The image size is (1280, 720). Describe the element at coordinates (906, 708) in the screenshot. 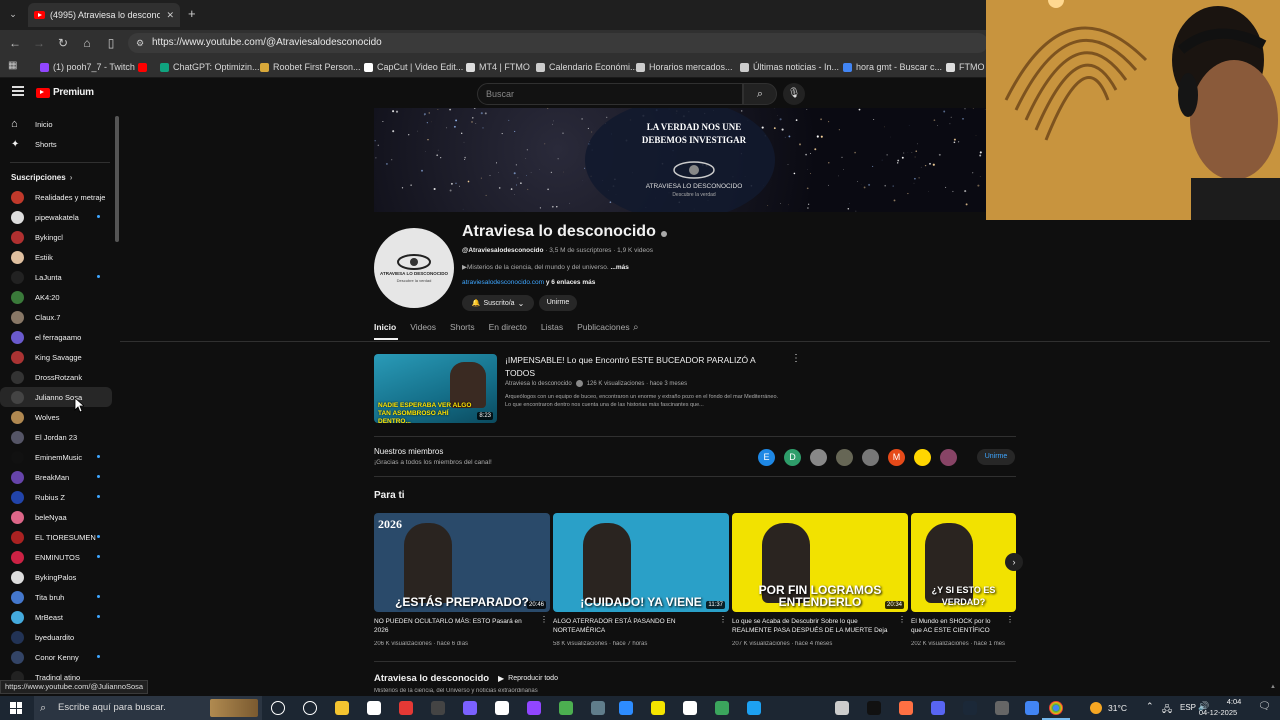

I see `tiktok-icon` at that location.